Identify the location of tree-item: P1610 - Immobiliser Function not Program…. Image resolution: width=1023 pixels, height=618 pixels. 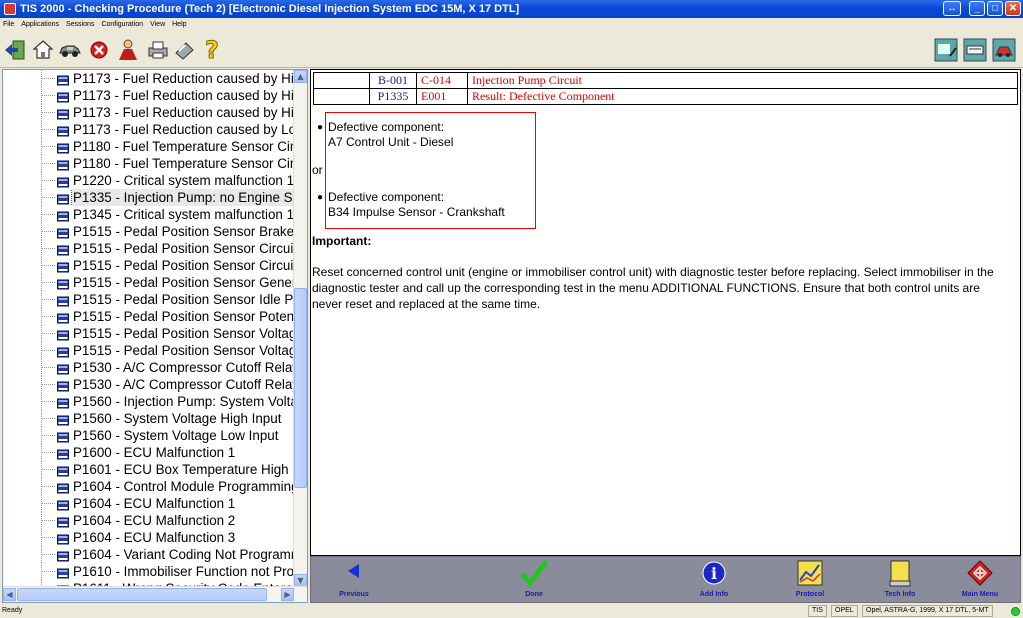
(149, 571).